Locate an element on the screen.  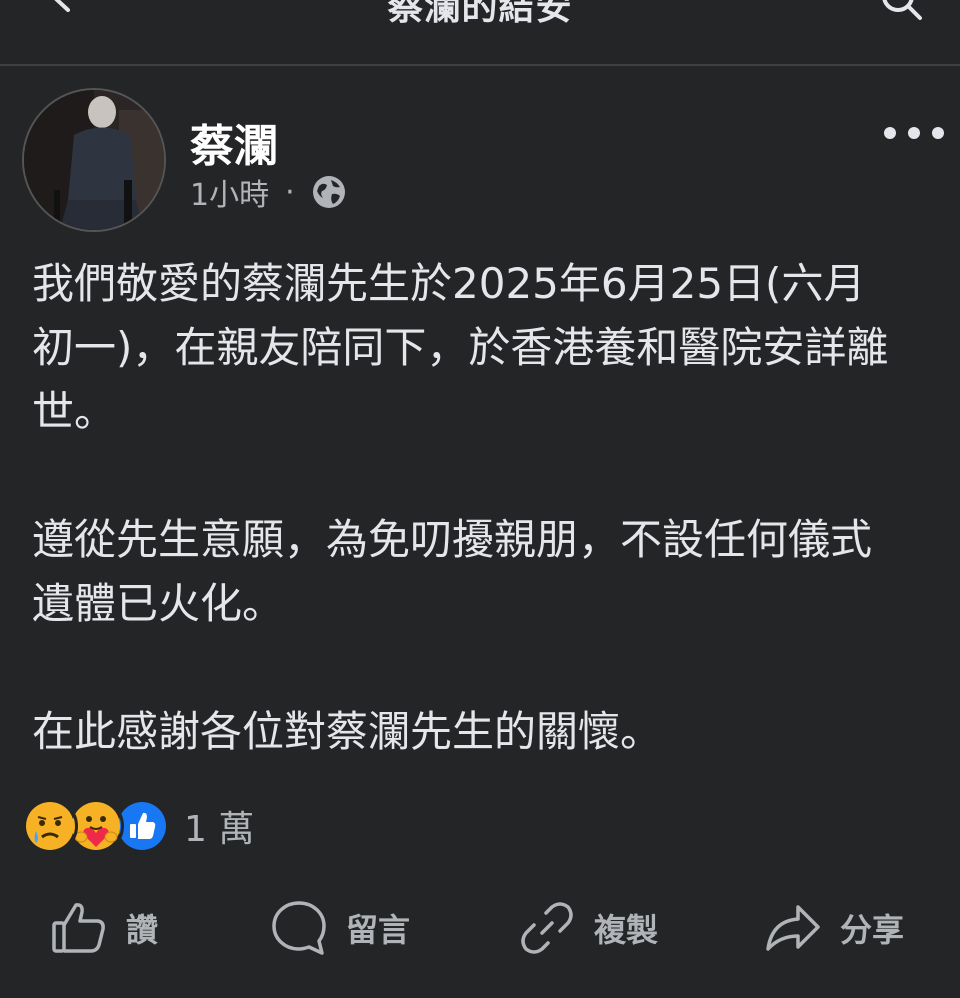
link-icon is located at coordinates (547, 928).